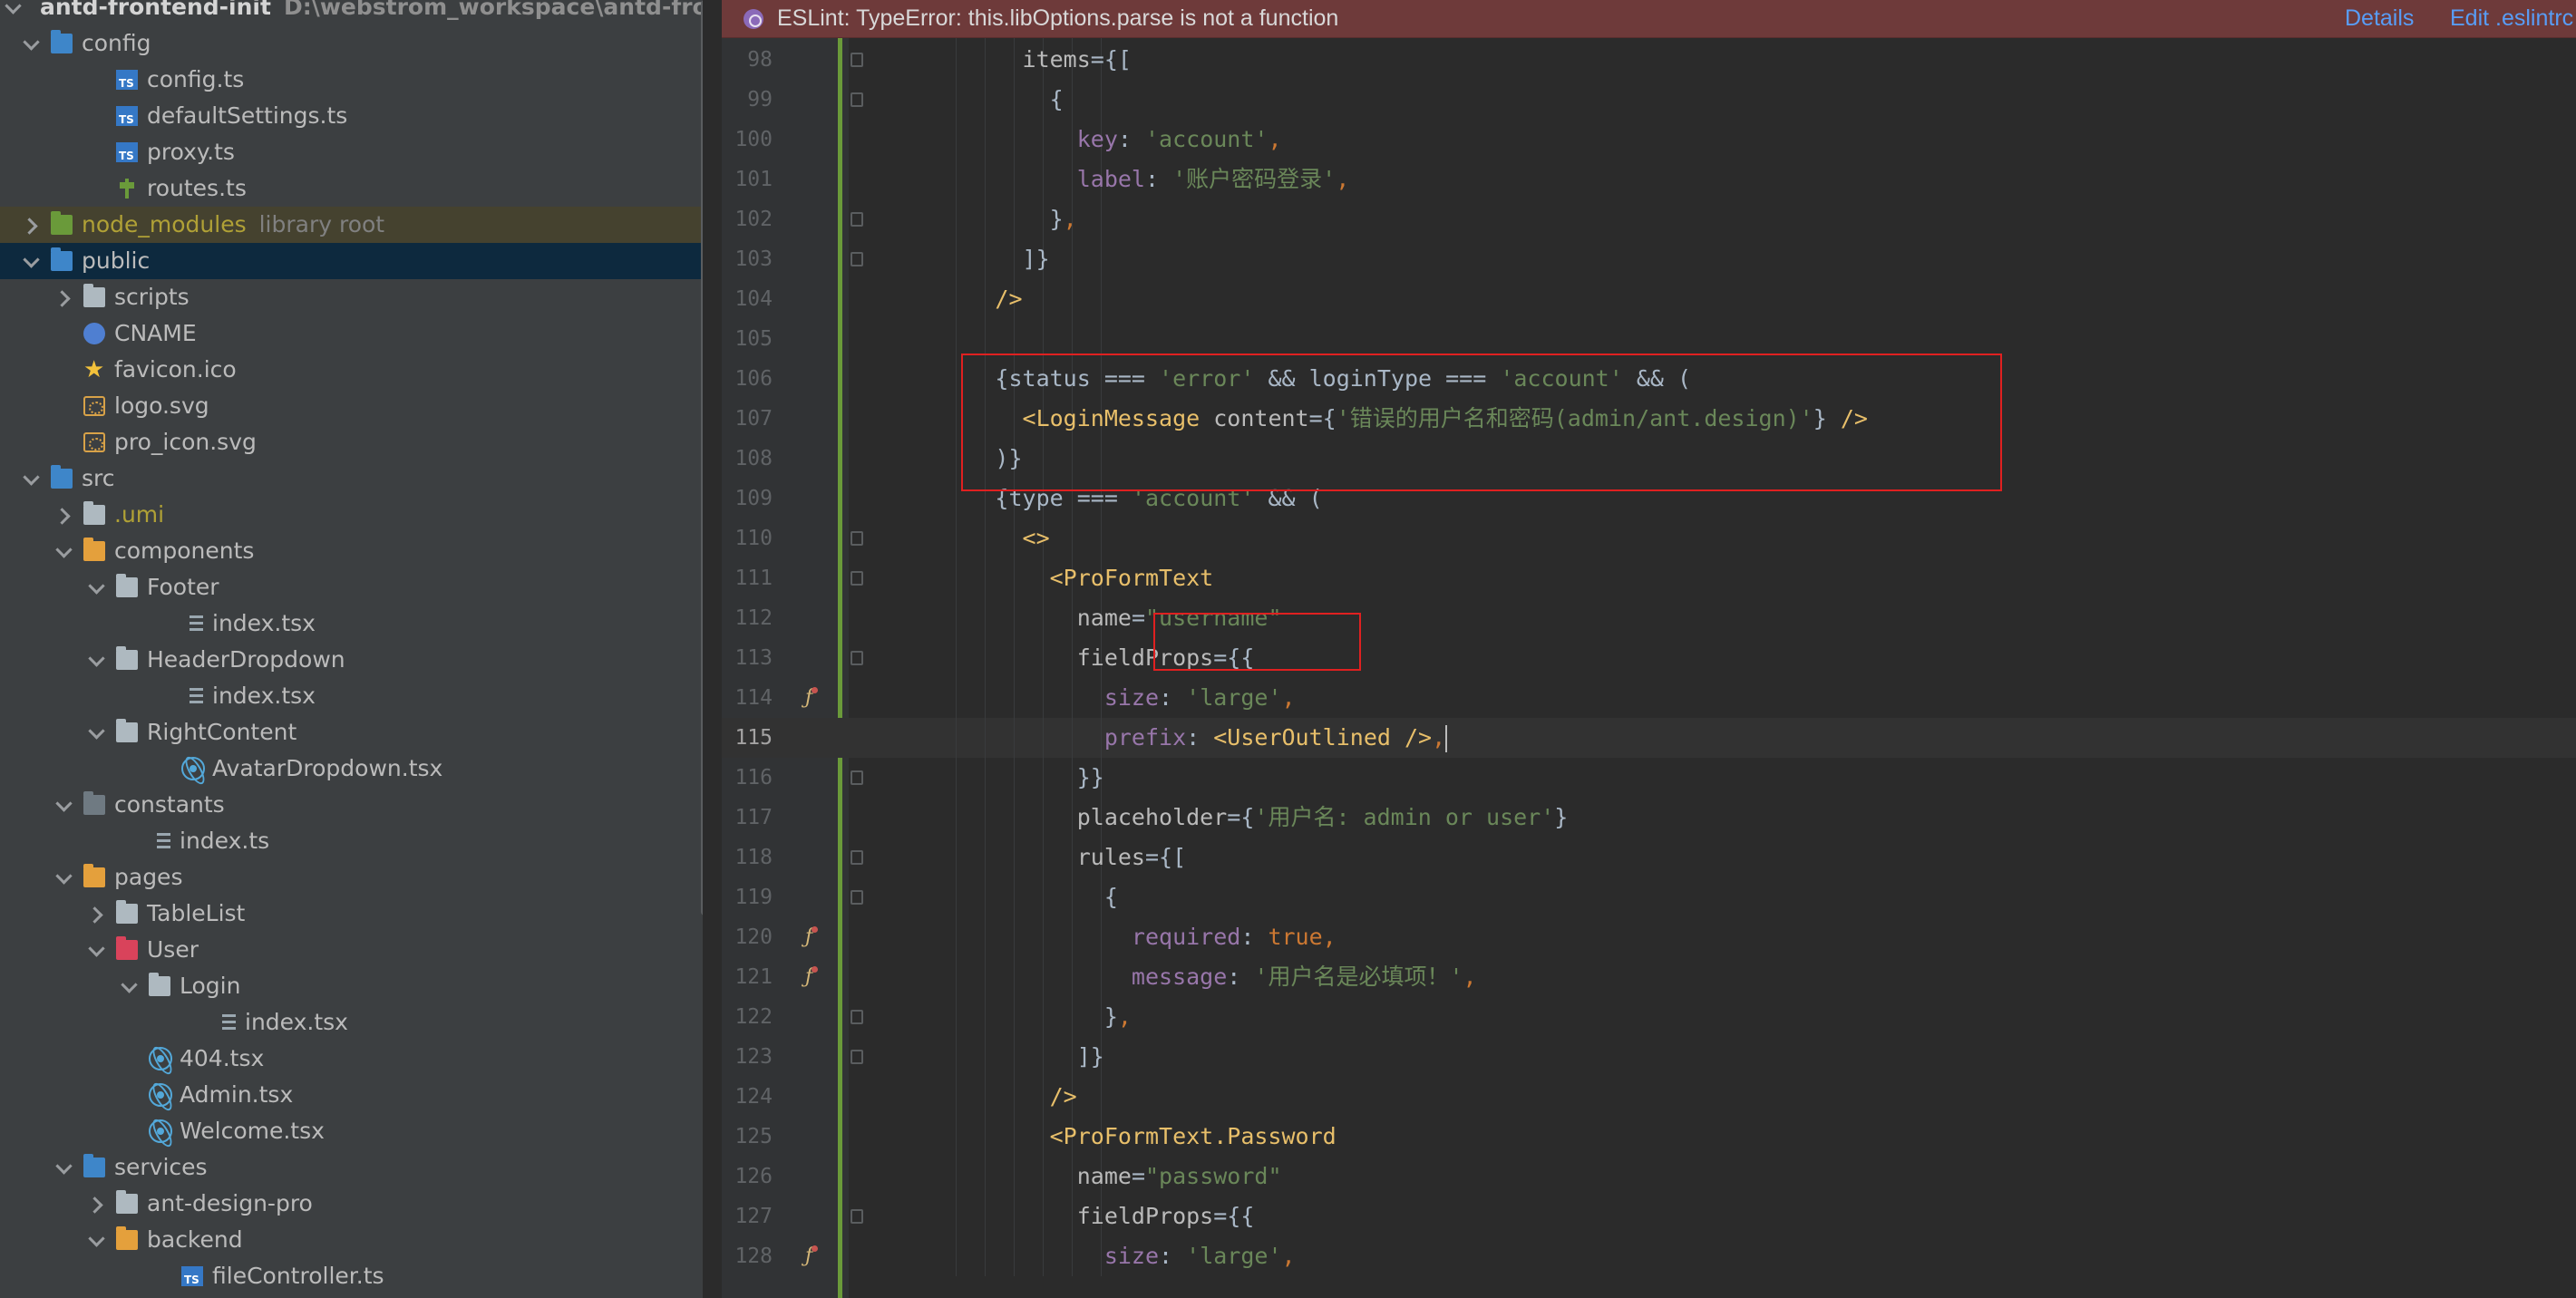 This screenshot has height=1298, width=2576. I want to click on line-number: 126, so click(747, 1176).